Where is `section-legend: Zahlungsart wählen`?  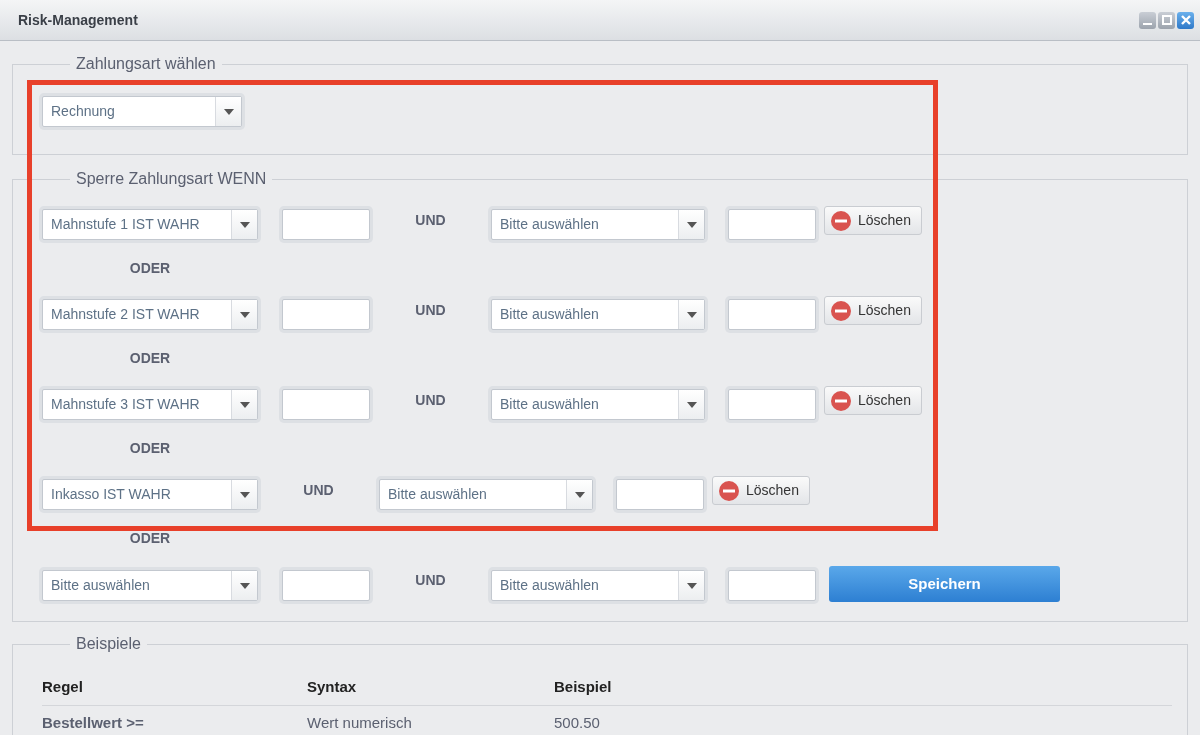
section-legend: Zahlungsart wählen is located at coordinates (146, 64).